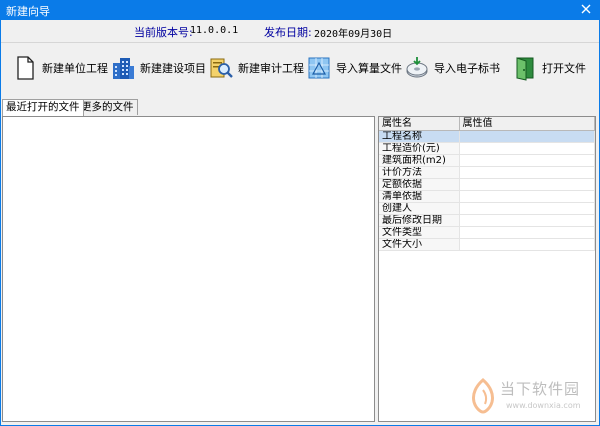 The image size is (600, 426). Describe the element at coordinates (271, 68) in the screenshot. I see `new-audit-project-label: 新建审计工程` at that location.